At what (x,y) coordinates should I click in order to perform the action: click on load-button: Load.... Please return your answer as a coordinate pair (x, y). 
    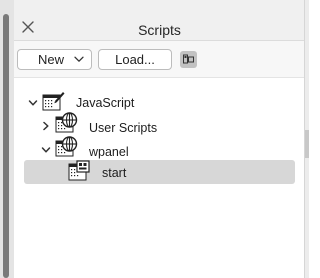
    Looking at the image, I should click on (135, 59).